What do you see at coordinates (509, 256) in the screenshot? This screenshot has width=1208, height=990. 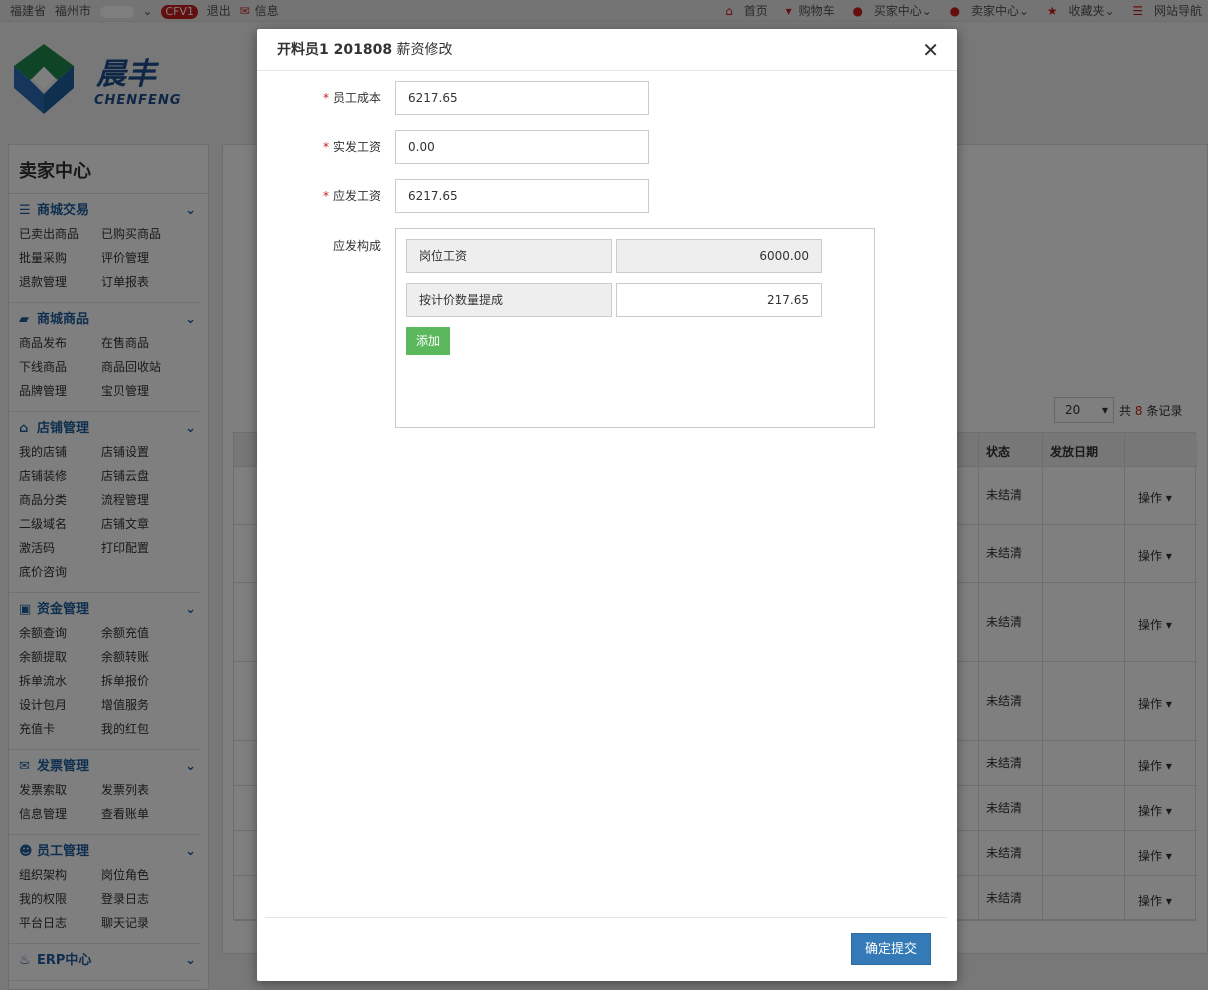 I see `component-name: 岗位工资` at bounding box center [509, 256].